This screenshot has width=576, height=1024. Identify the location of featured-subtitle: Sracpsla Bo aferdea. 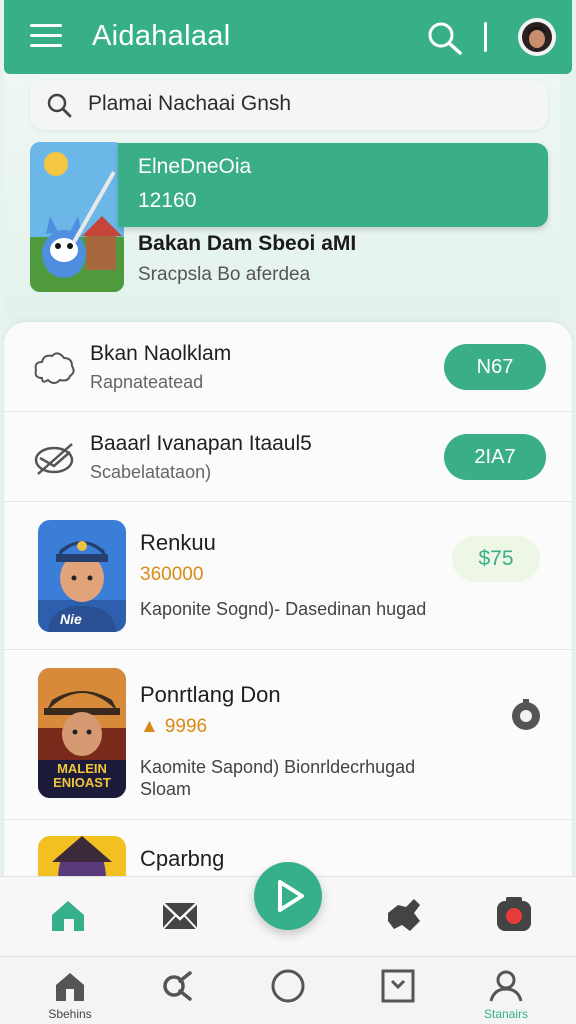
(224, 274).